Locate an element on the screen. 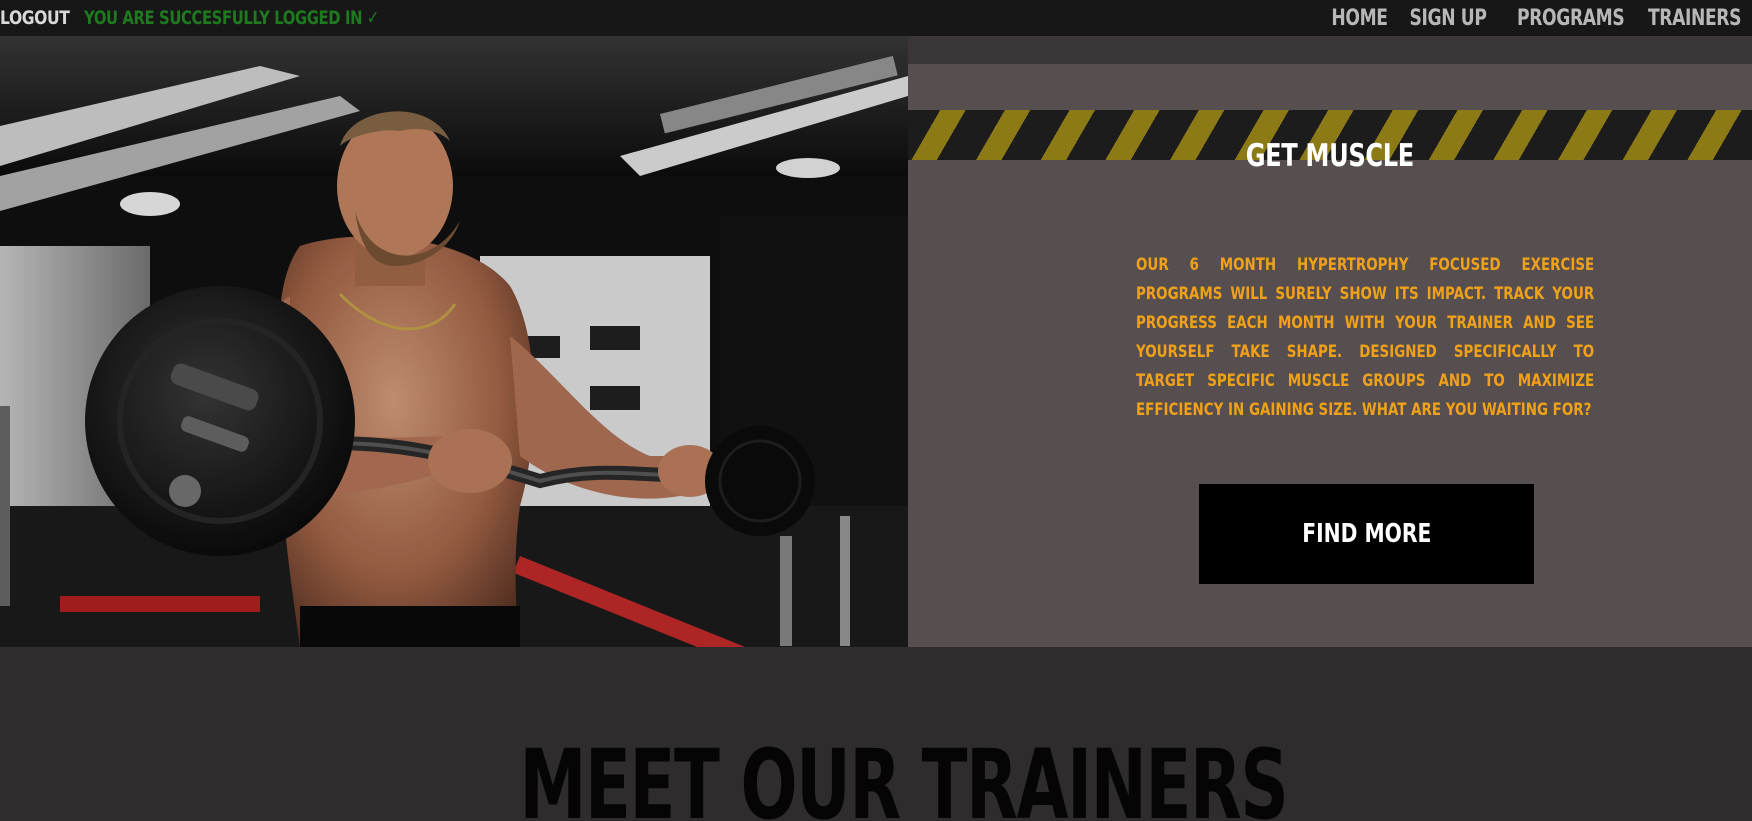 The width and height of the screenshot is (1752, 821). find-more-button: FIND MORE is located at coordinates (1366, 534).